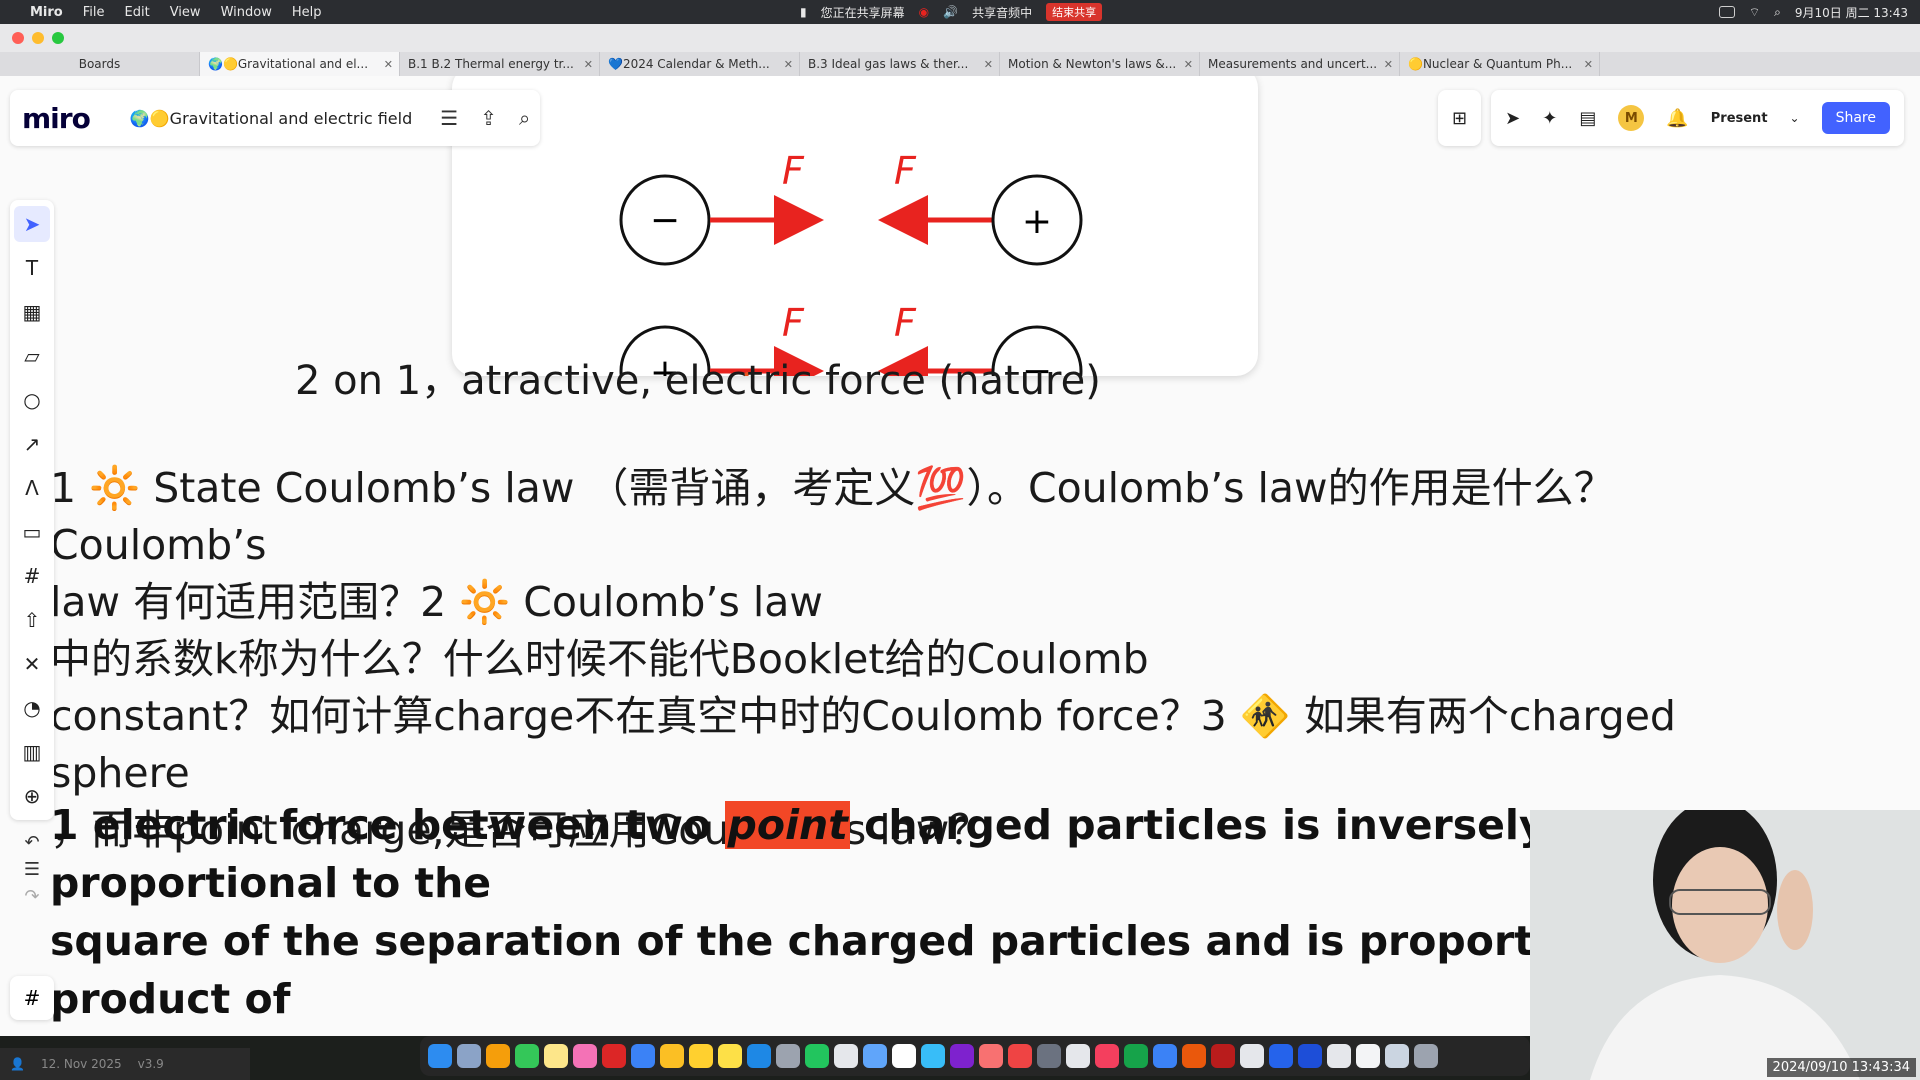 The height and width of the screenshot is (1080, 1920). I want to click on miro-icon, so click(701, 1056).